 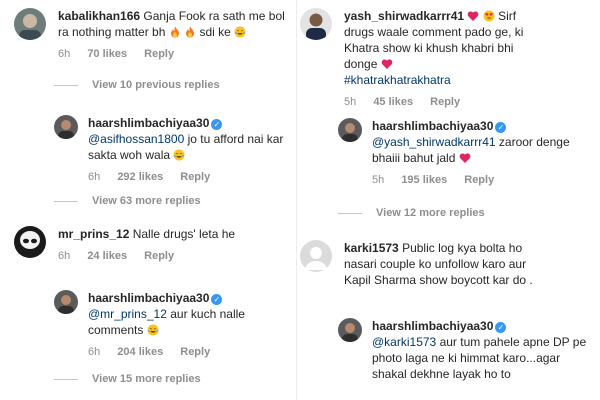 I want to click on hashtag-link: #khatrakhatrakhatra, so click(x=397, y=80).